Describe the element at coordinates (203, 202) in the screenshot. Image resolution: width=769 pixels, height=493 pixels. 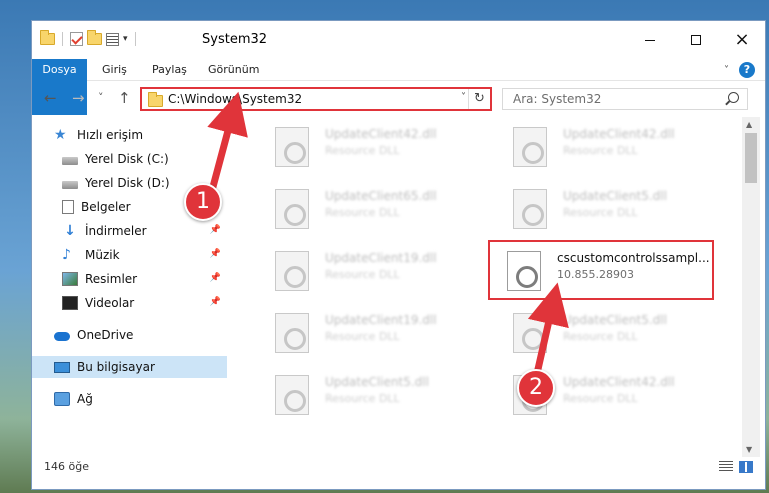
I see `callout-step-1: 1` at that location.